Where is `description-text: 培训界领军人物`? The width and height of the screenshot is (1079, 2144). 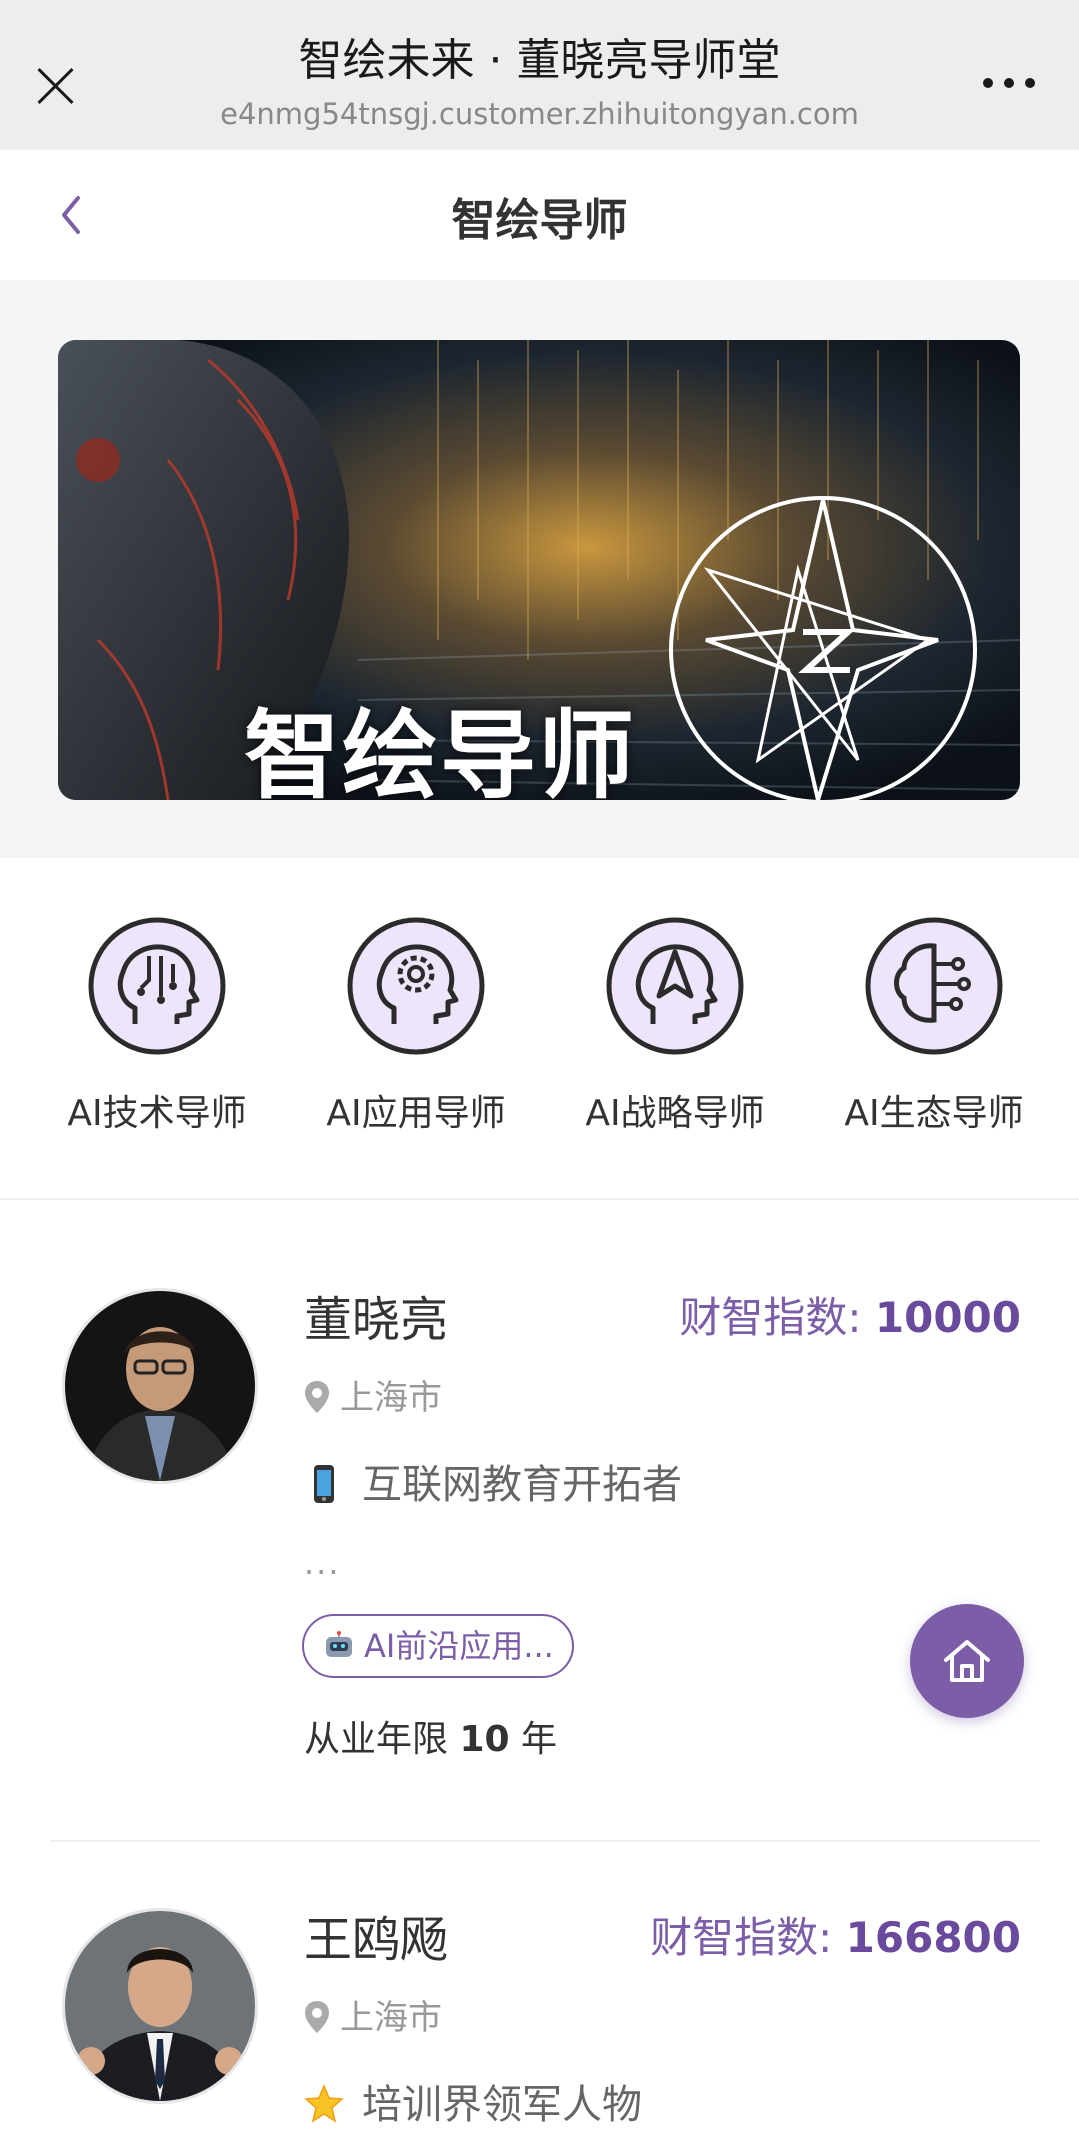
description-text: 培训界领军人物 is located at coordinates (502, 2105).